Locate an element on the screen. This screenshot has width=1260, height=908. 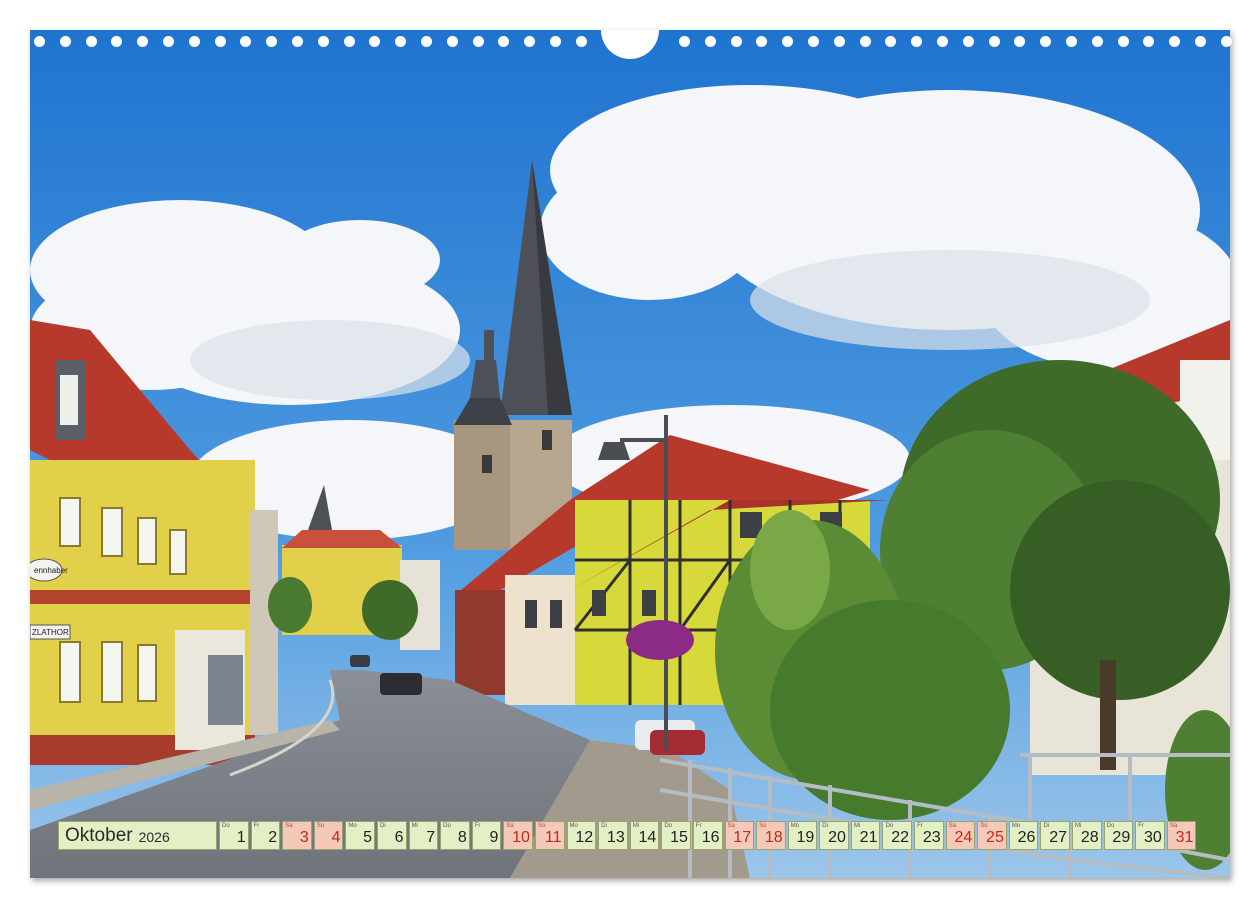
day-cell: Di 13 is located at coordinates (613, 835).